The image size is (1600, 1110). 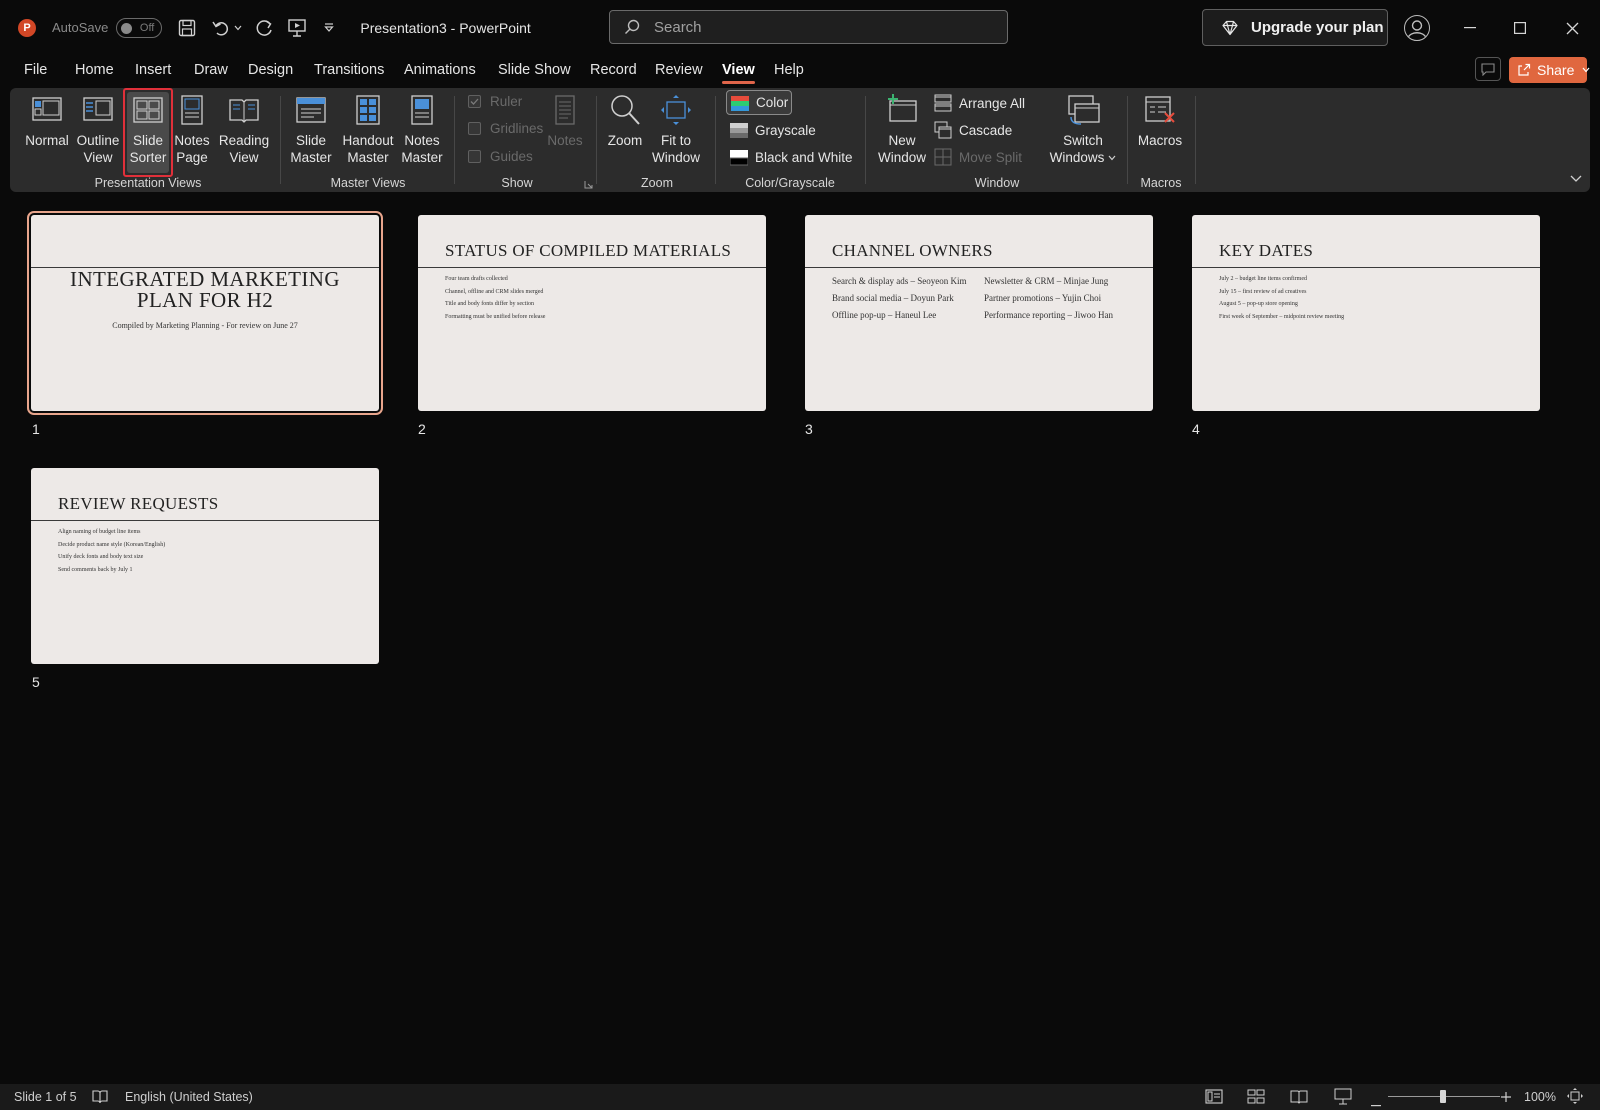 I want to click on fit-to-window-button: Fit to Window, so click(x=676, y=129).